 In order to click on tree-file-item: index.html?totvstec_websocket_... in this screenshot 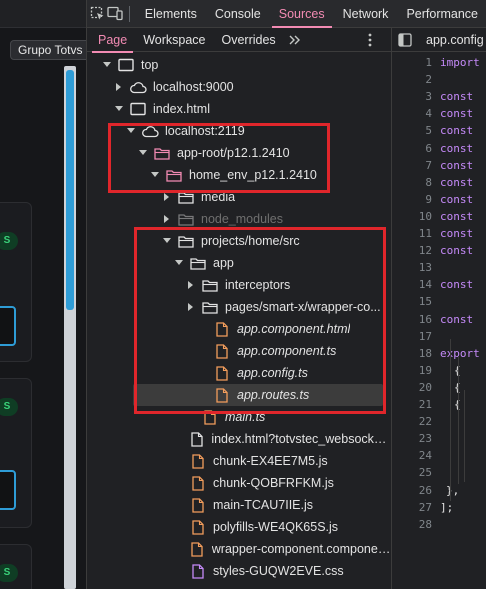, I will do `click(239, 439)`.